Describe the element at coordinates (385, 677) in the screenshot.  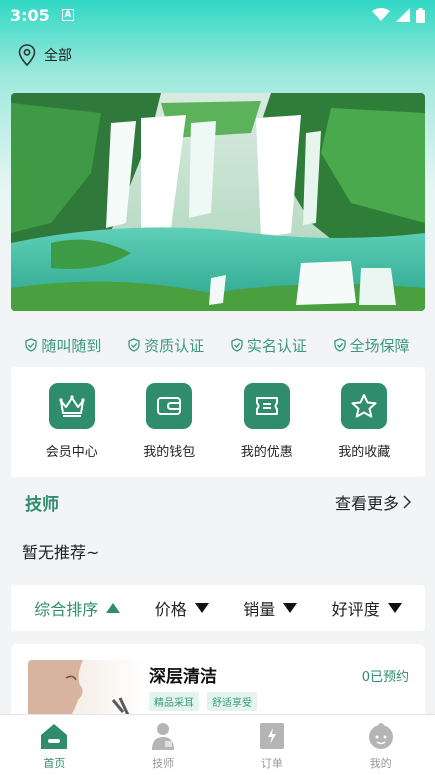
I see `product-booked-count: 0已预约` at that location.